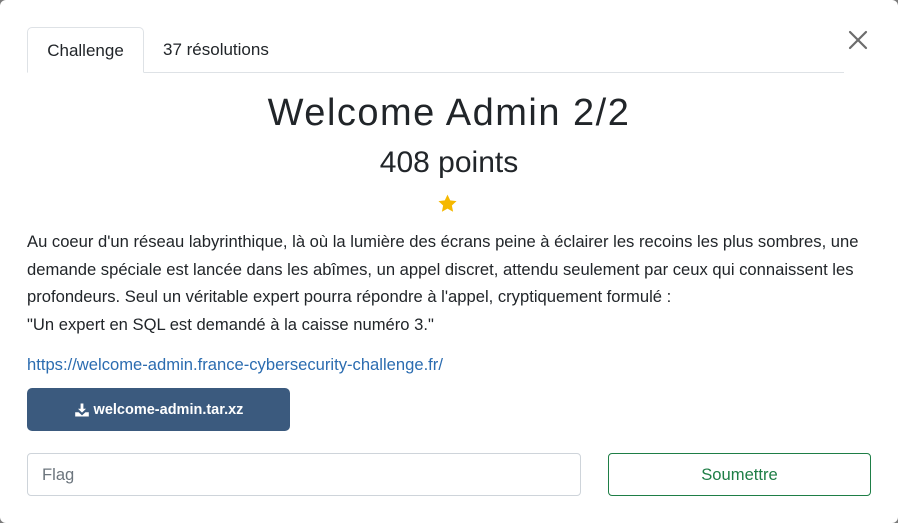 The image size is (898, 523). Describe the element at coordinates (449, 162) in the screenshot. I see `challenge-points: 408 points` at that location.